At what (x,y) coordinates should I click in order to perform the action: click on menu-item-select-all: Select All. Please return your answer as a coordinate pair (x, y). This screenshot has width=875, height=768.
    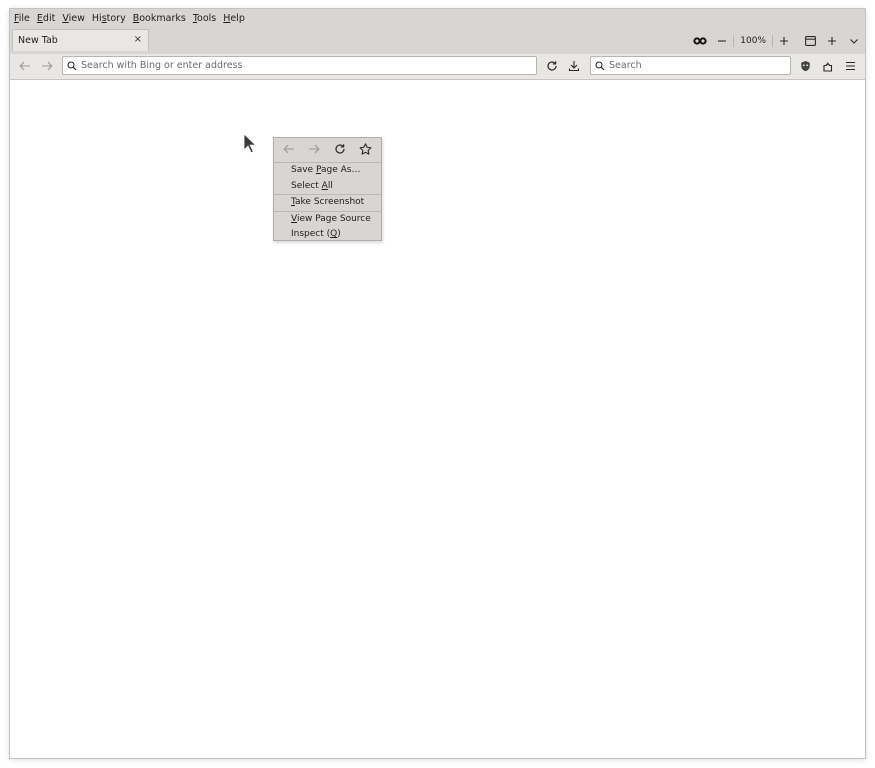
    Looking at the image, I should click on (327, 187).